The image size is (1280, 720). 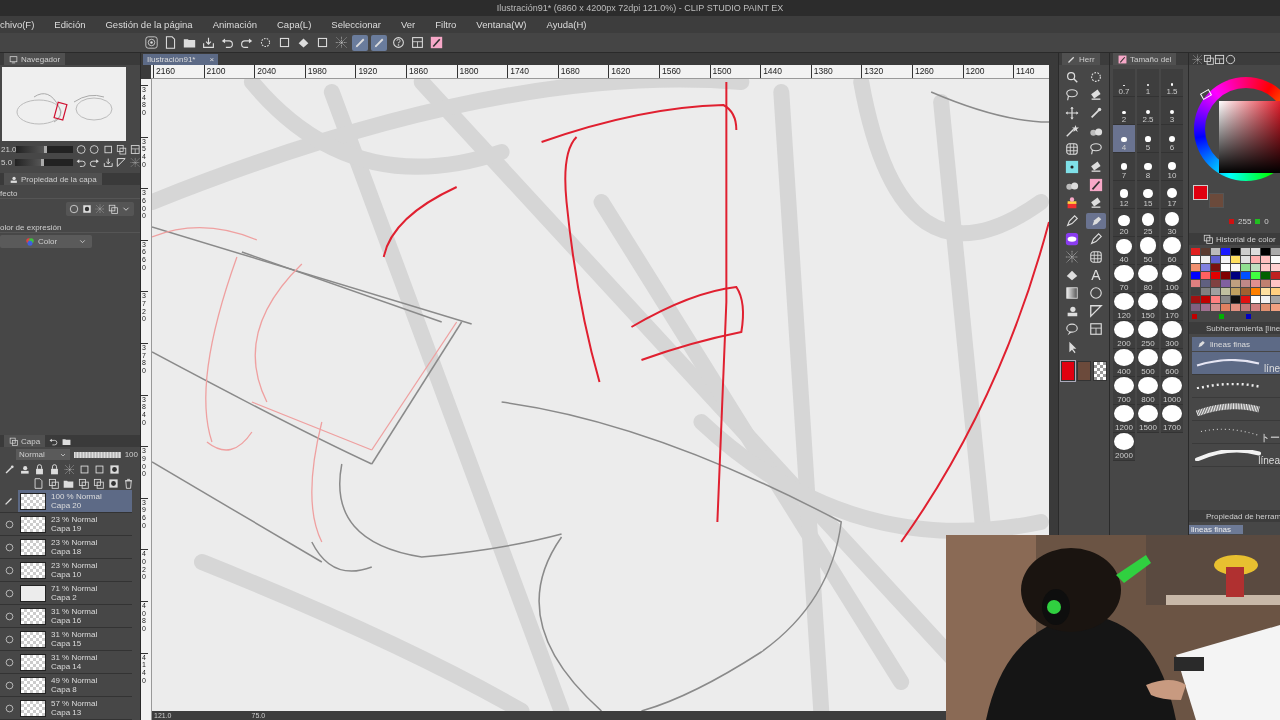 I want to click on blend-mode-dropdown: Normal, so click(x=43, y=454).